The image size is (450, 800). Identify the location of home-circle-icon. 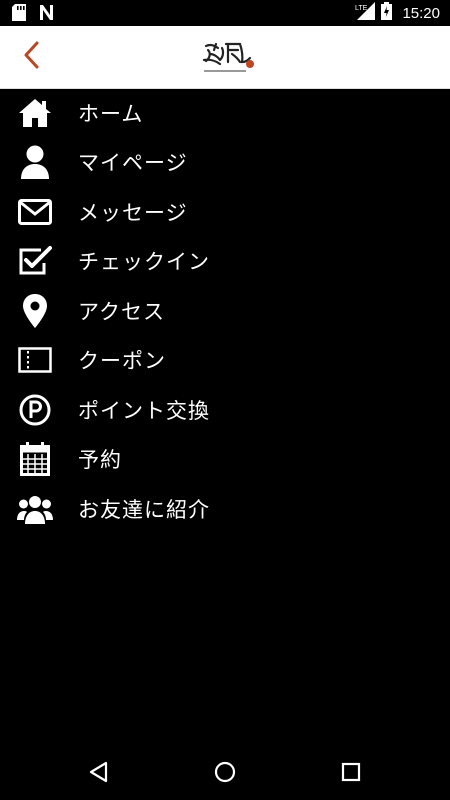
(225, 774).